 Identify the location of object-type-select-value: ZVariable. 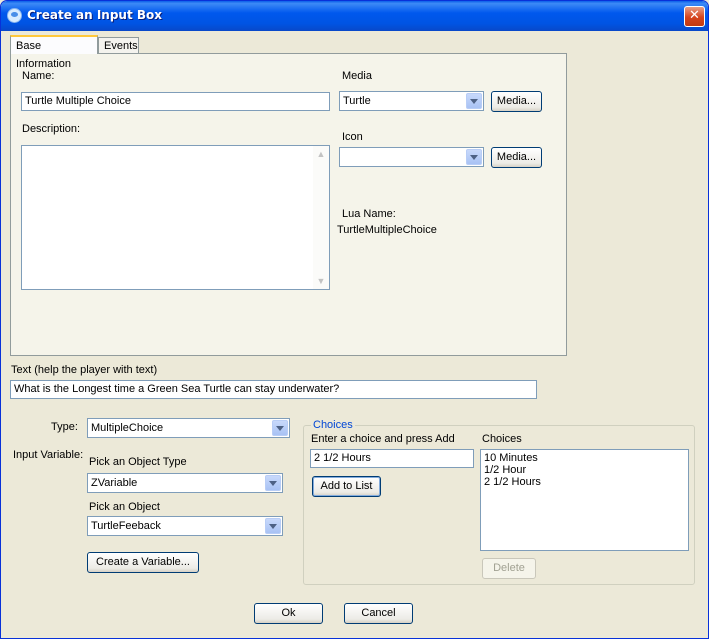
(114, 483).